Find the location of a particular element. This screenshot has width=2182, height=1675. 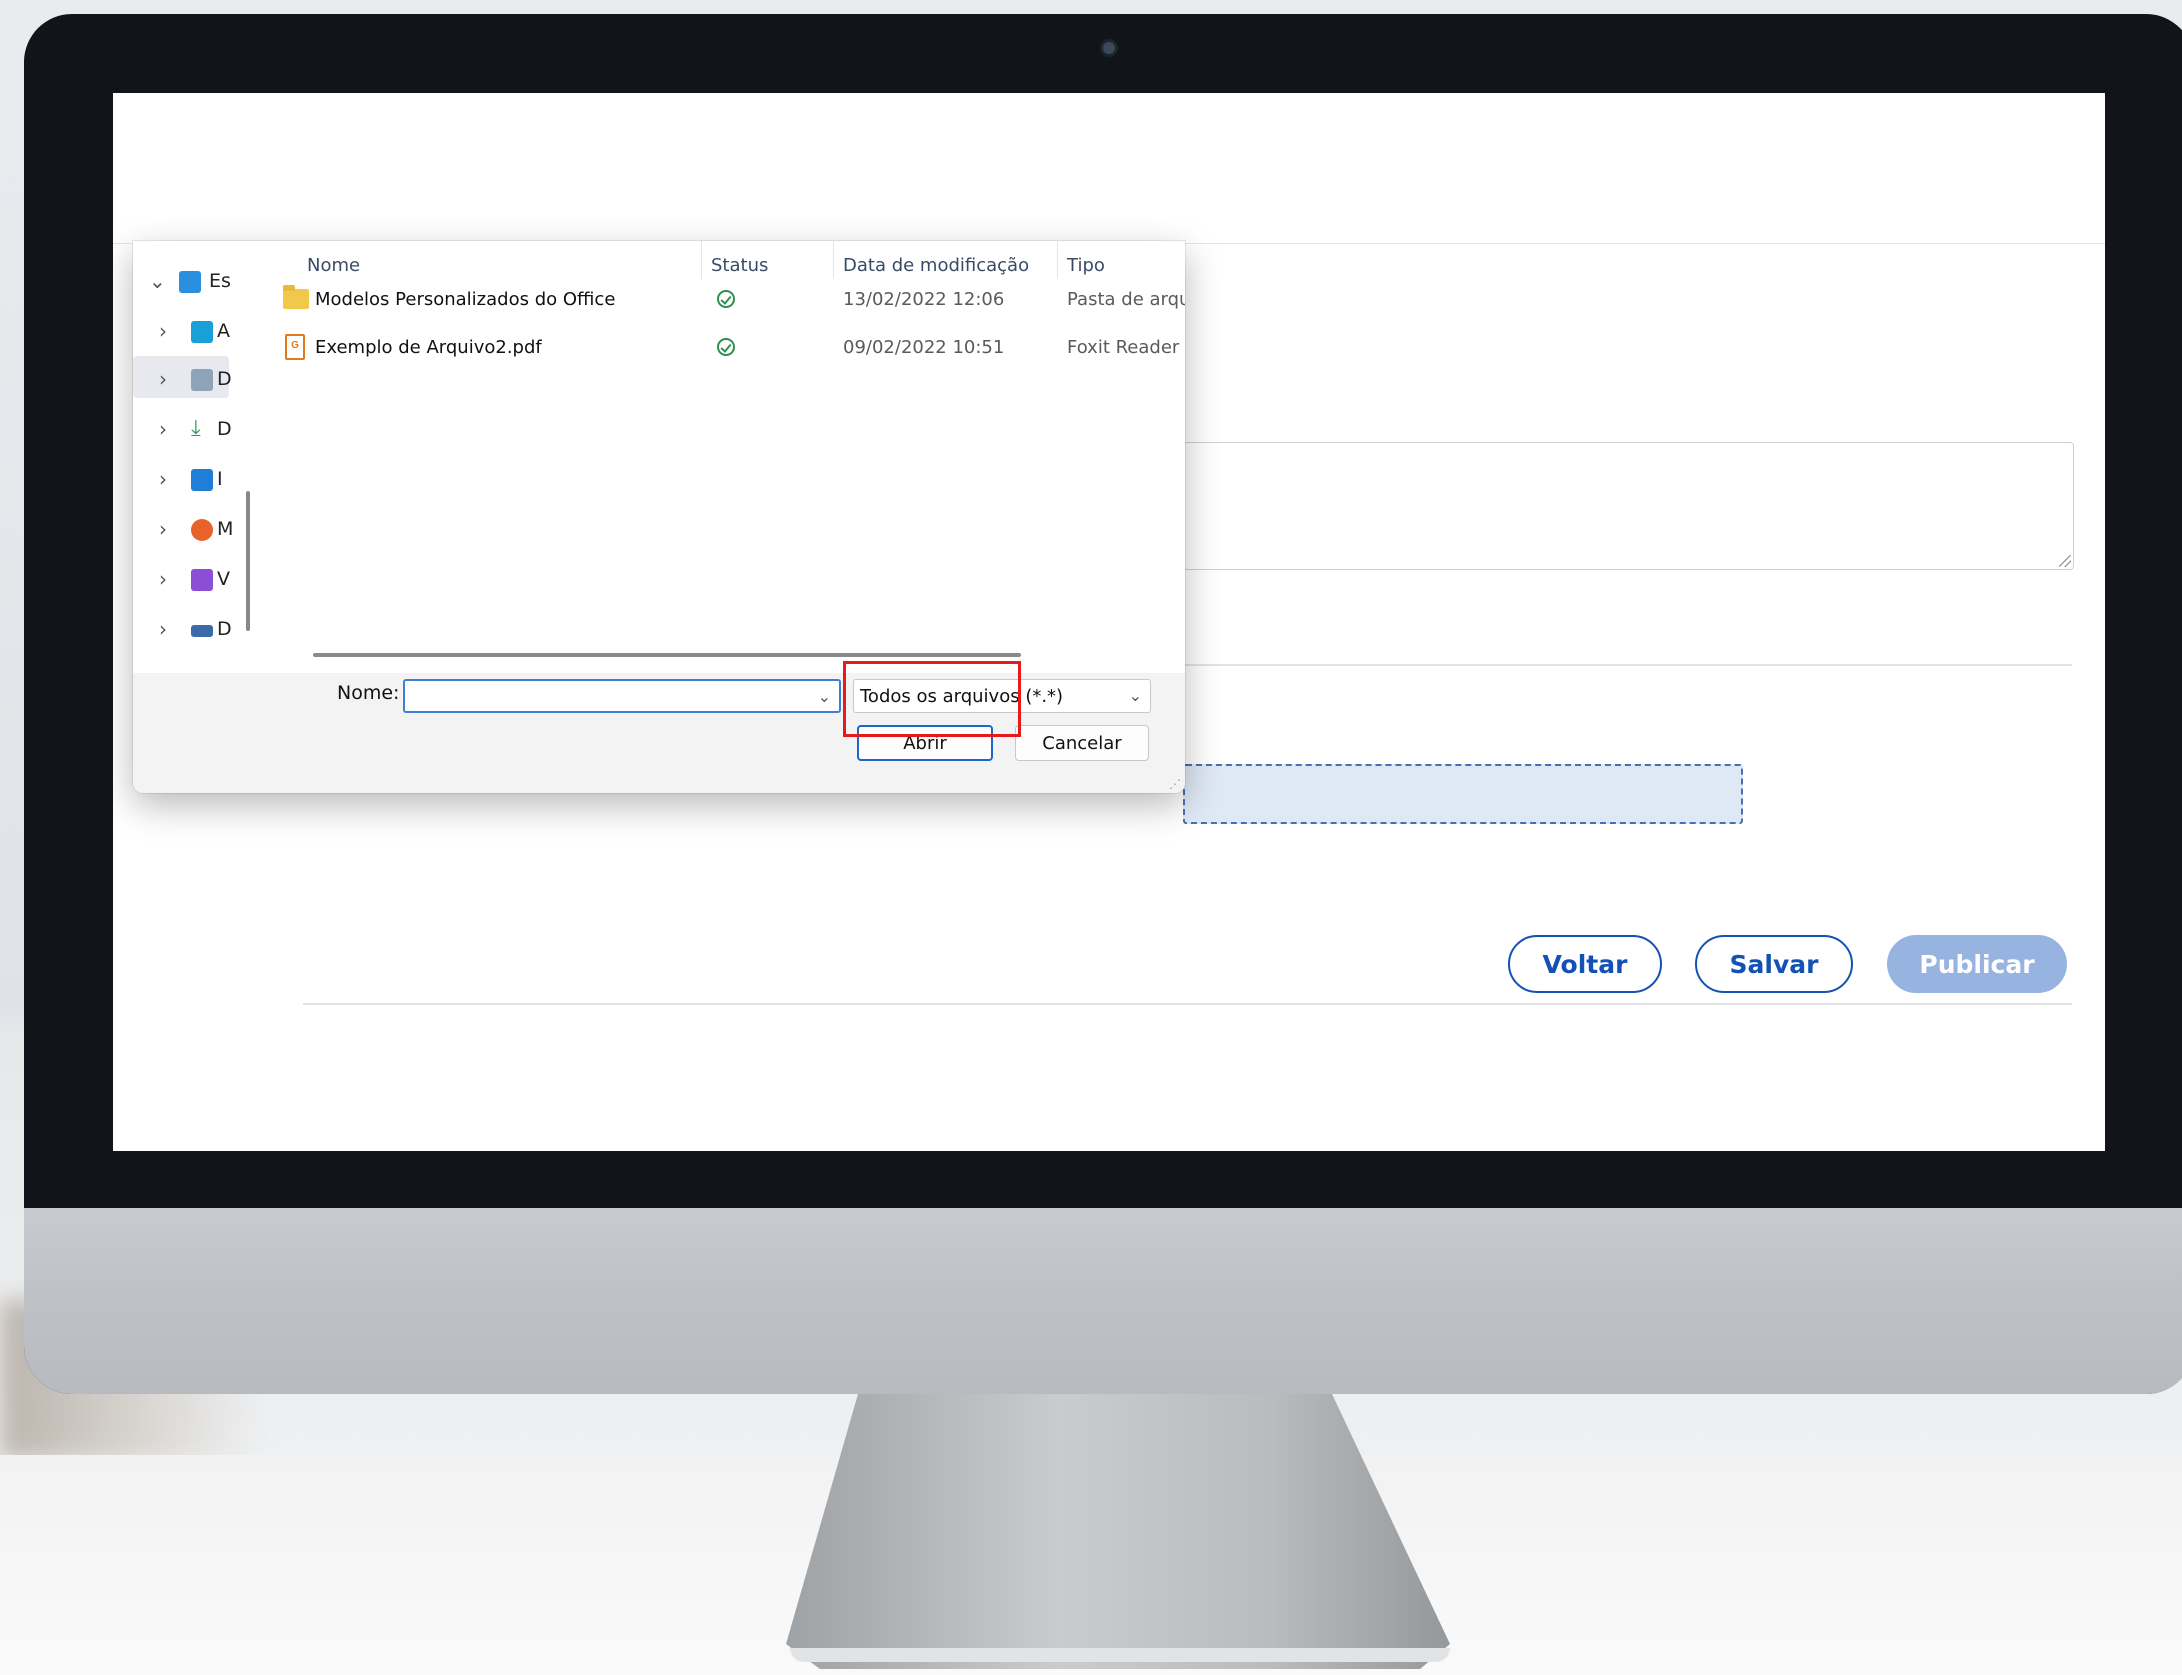

file-name: Modelos Personalizados do Office is located at coordinates (465, 299).